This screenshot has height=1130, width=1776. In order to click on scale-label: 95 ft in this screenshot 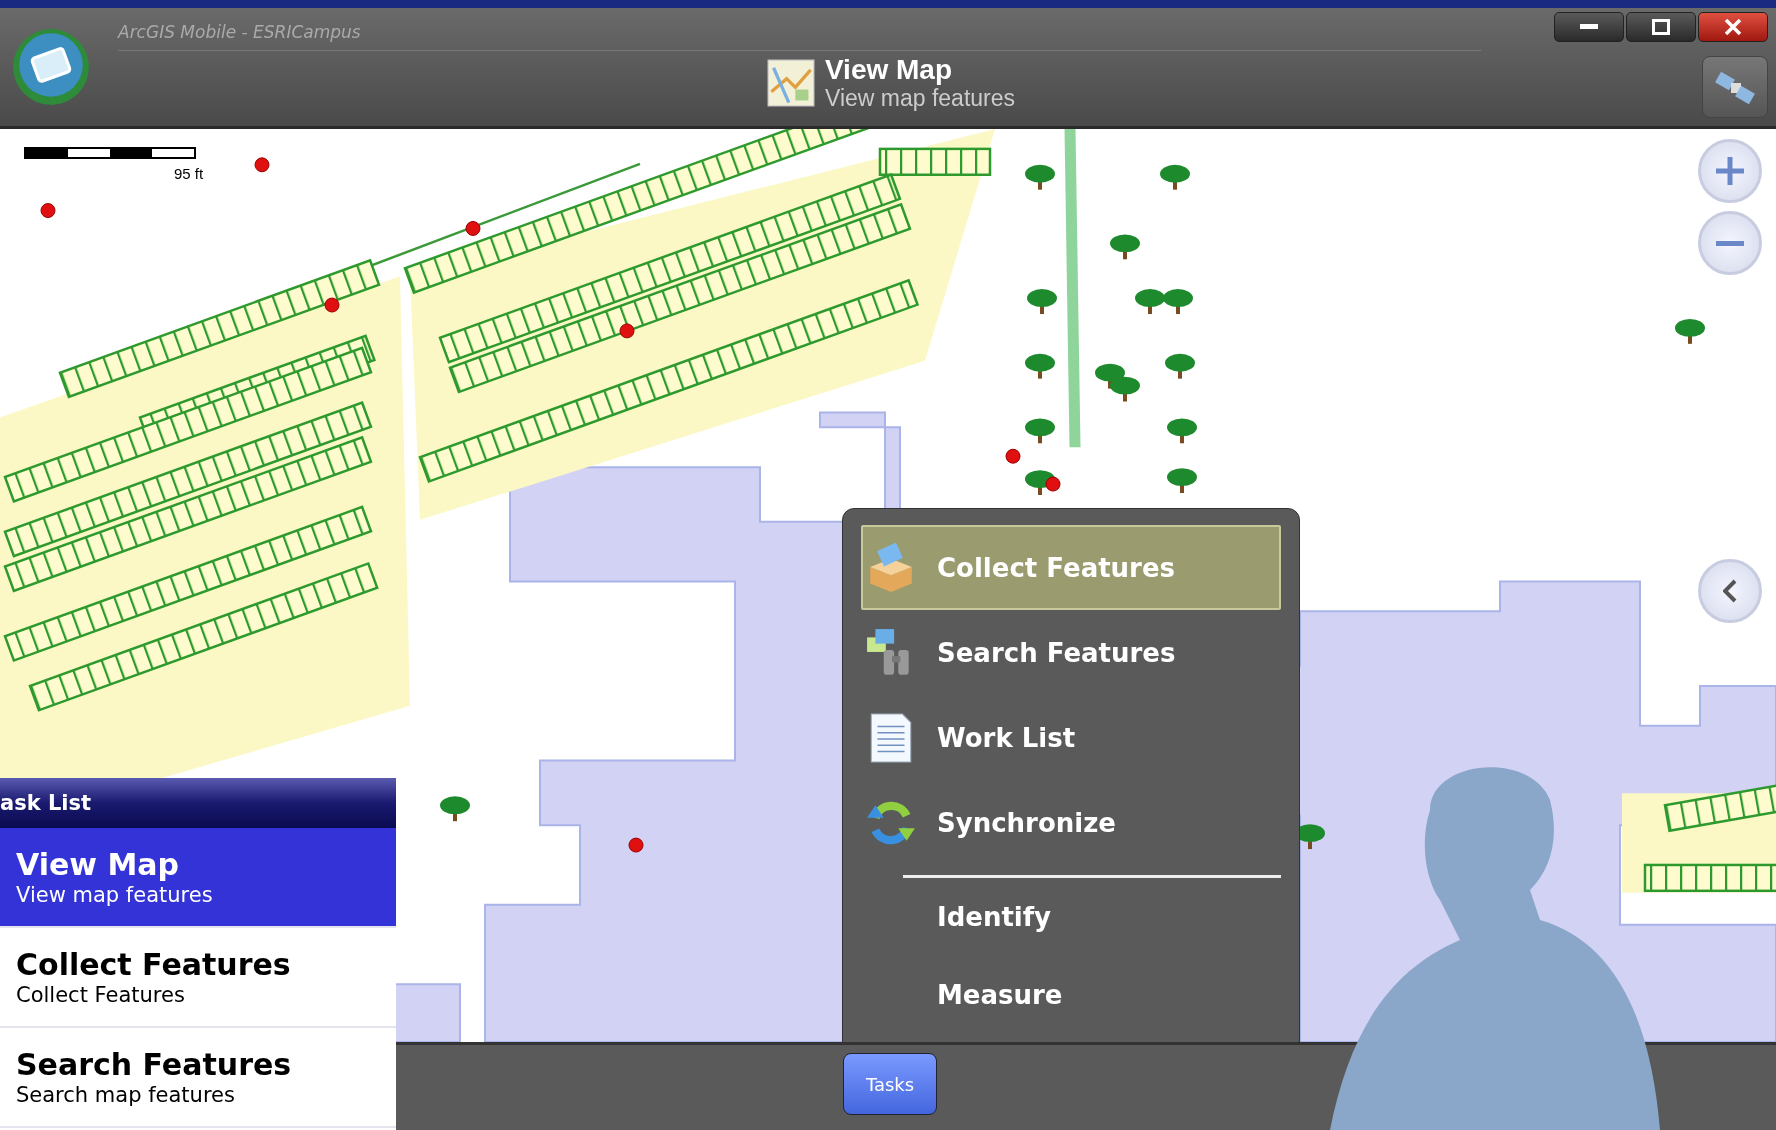, I will do `click(189, 173)`.